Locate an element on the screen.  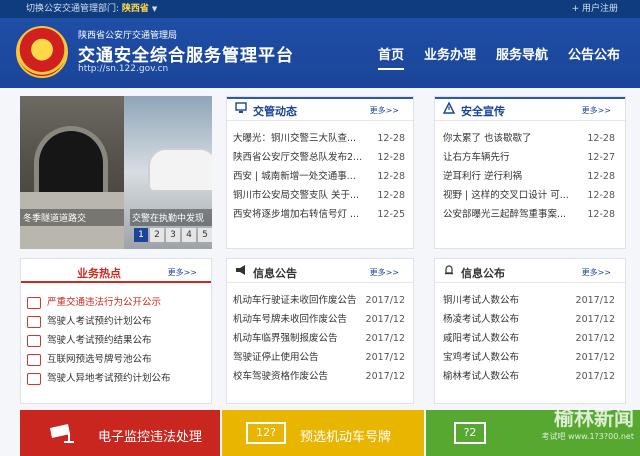
list-item: 驾驶人异地考试预约计划公布 is located at coordinates (114, 378).